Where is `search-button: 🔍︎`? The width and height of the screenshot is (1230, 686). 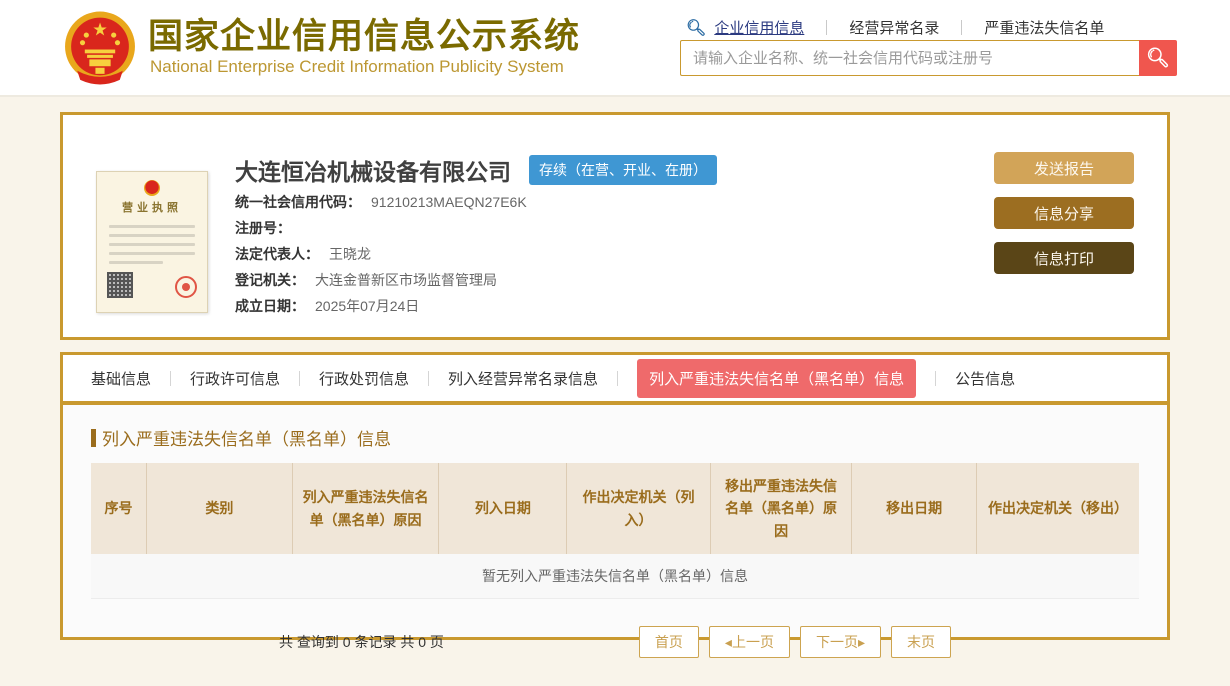 search-button: 🔍︎ is located at coordinates (1158, 58).